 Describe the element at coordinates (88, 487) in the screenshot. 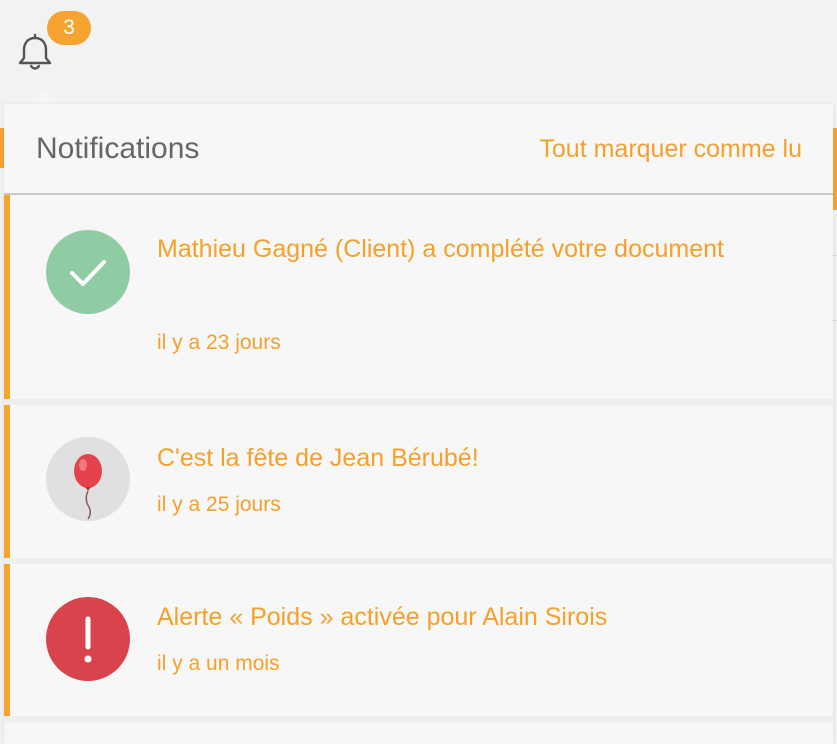

I see `balloon-icon` at that location.